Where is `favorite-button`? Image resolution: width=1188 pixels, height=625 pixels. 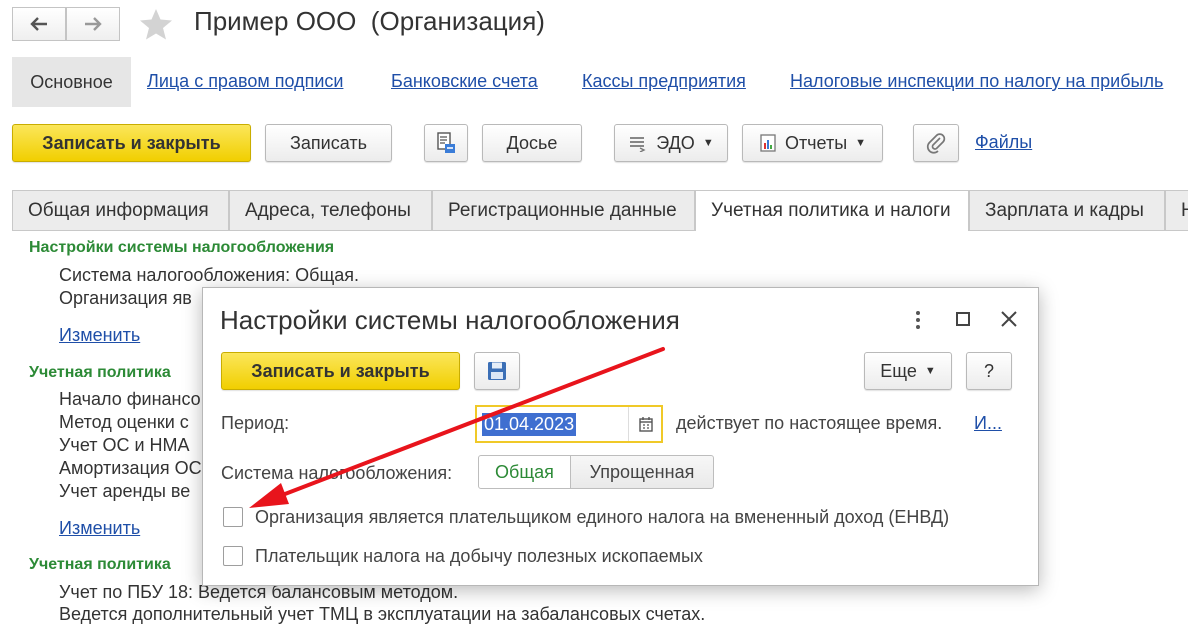
favorite-button is located at coordinates (156, 24).